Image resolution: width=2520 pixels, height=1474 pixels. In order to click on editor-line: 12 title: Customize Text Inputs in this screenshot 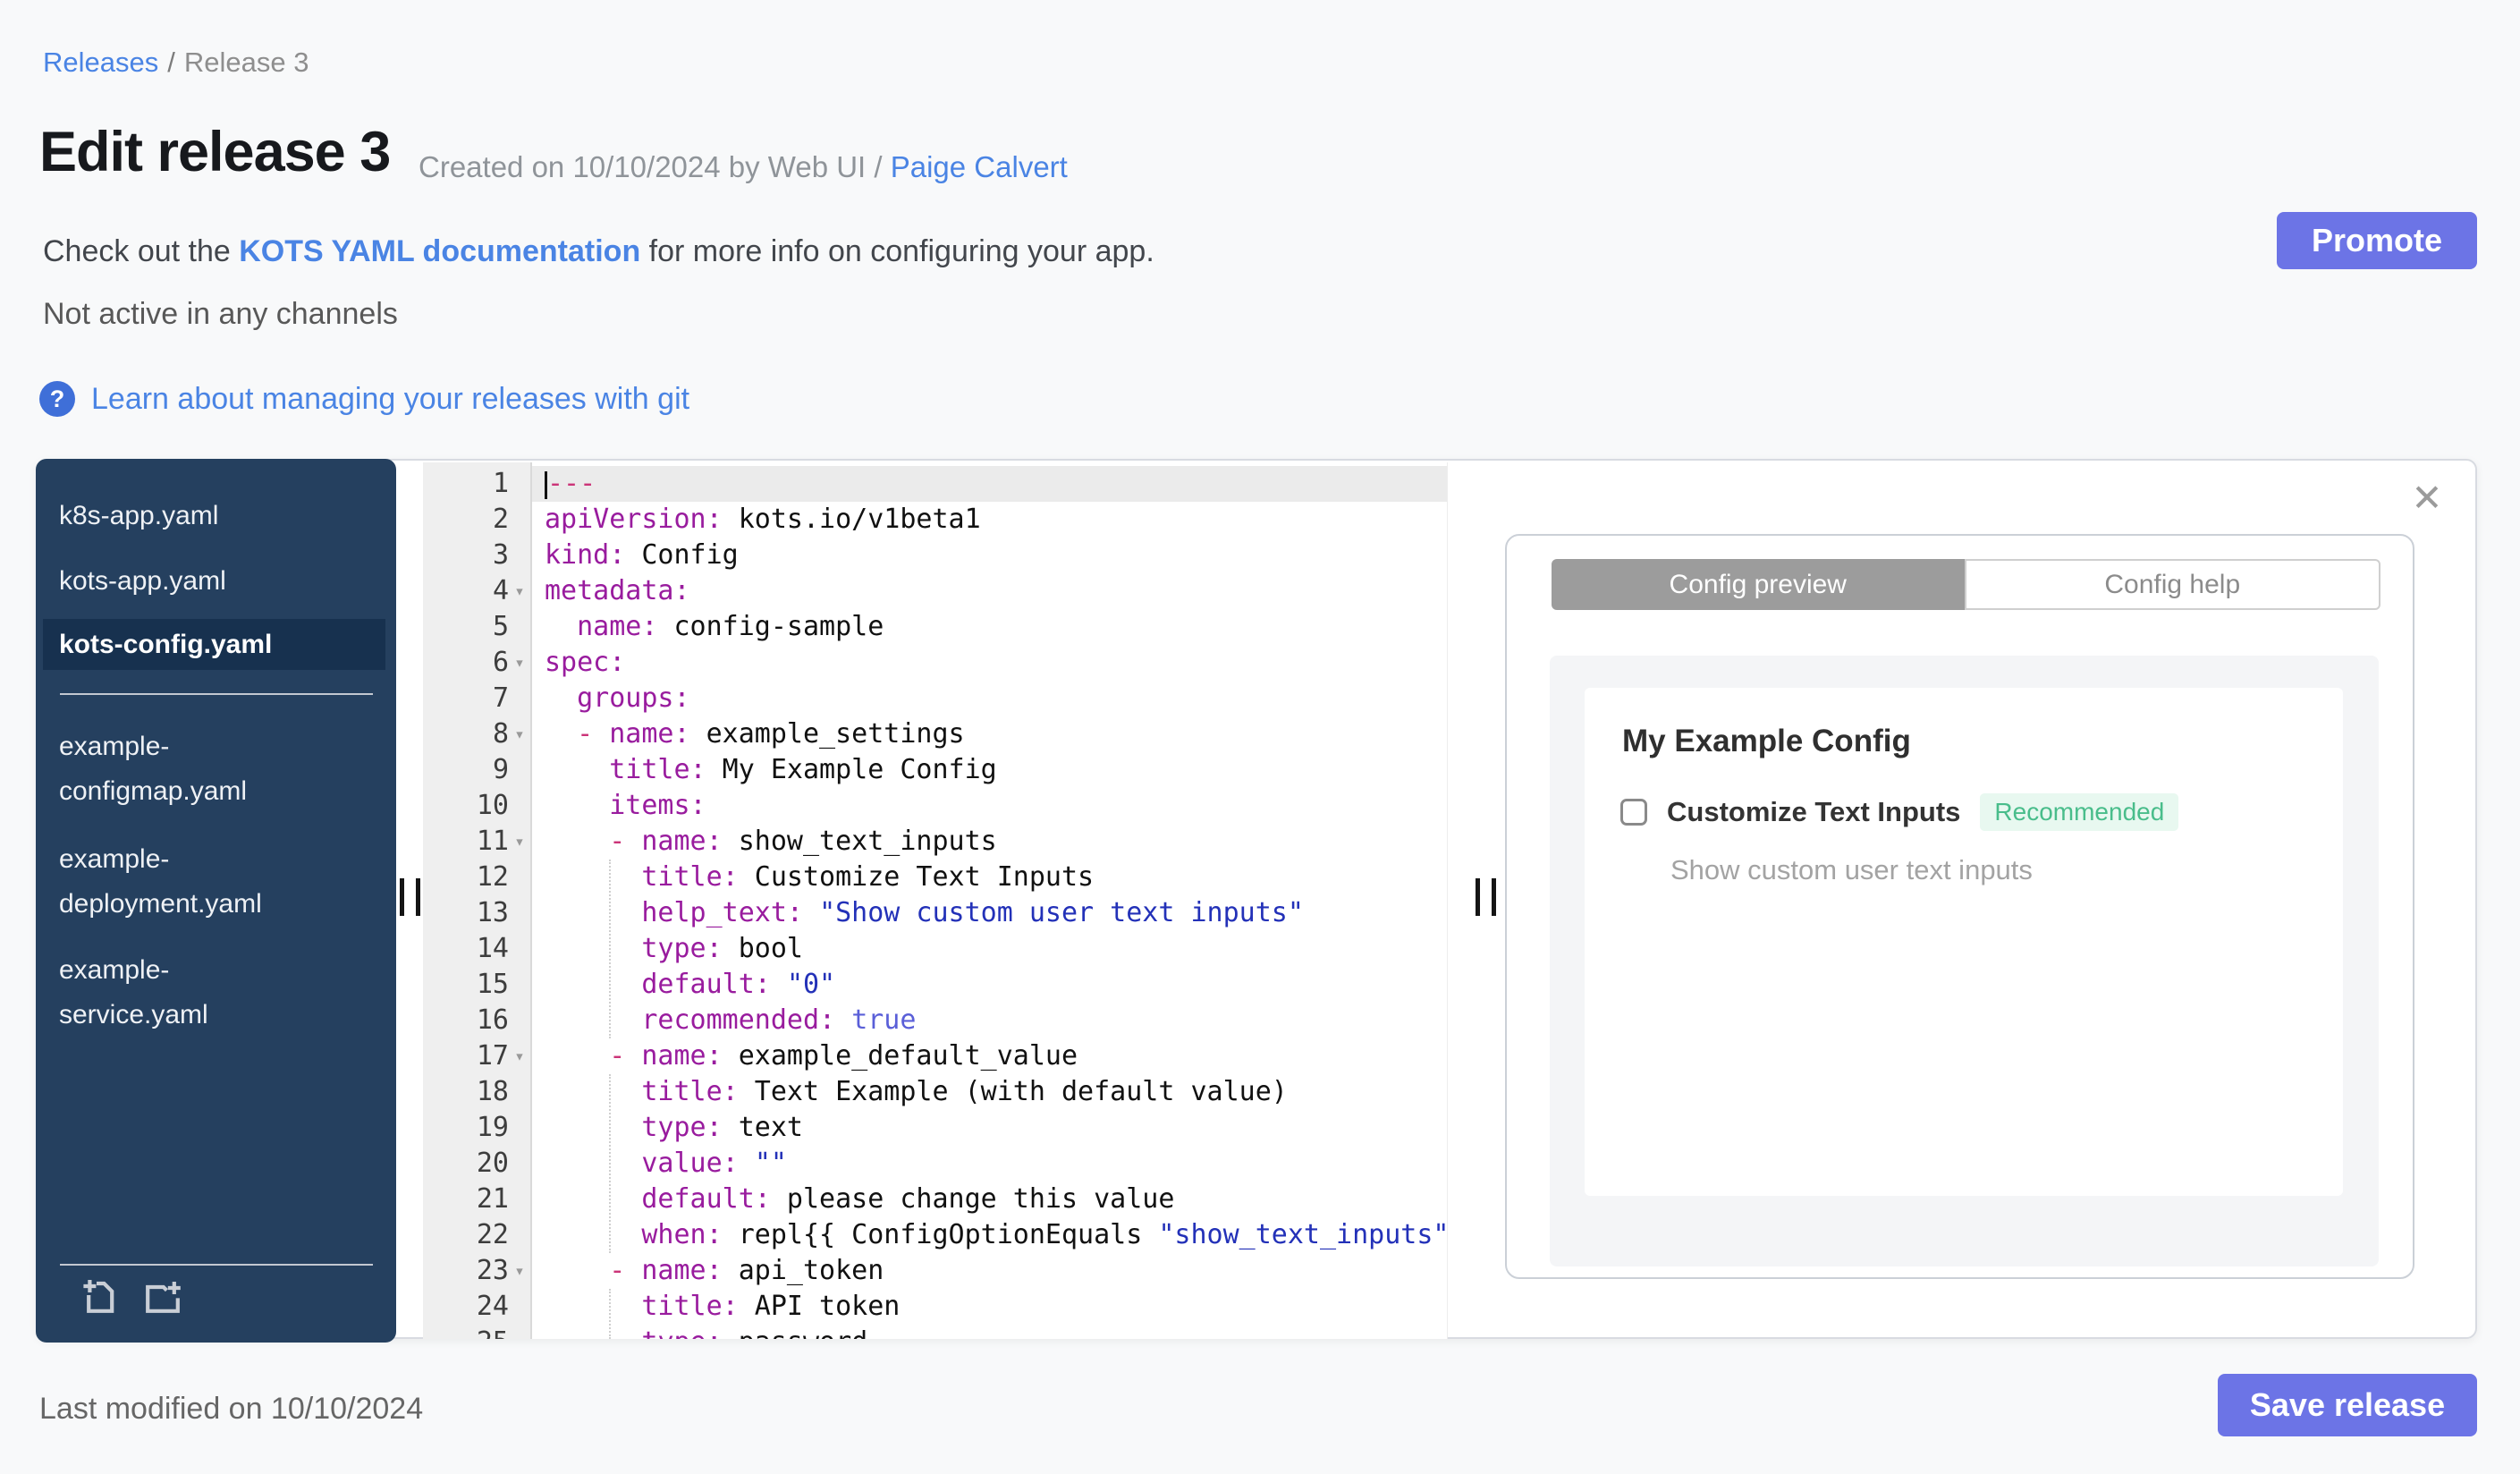, I will do `click(935, 877)`.